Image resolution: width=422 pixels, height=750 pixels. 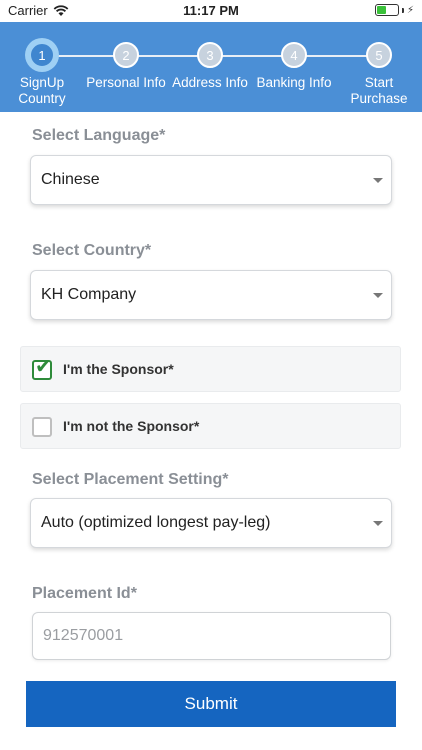 I want to click on language-select: Chinese, so click(x=211, y=180).